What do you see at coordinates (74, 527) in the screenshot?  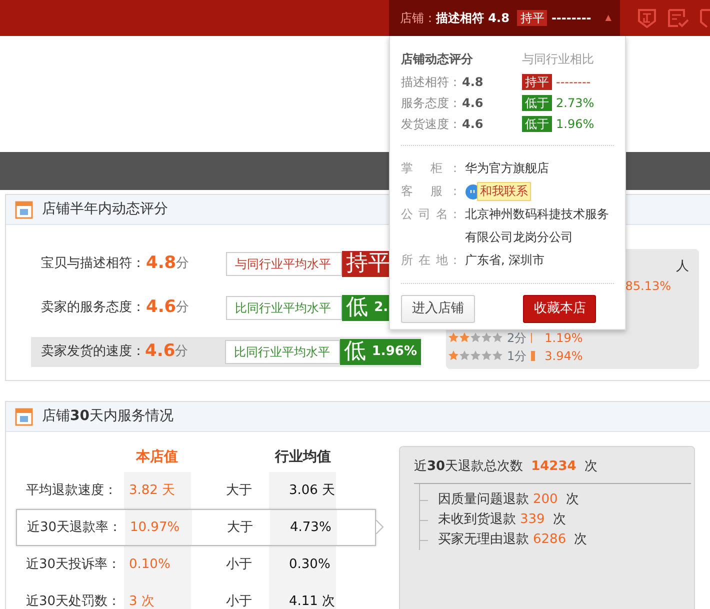 I see `row-label: 近30天退款率：` at bounding box center [74, 527].